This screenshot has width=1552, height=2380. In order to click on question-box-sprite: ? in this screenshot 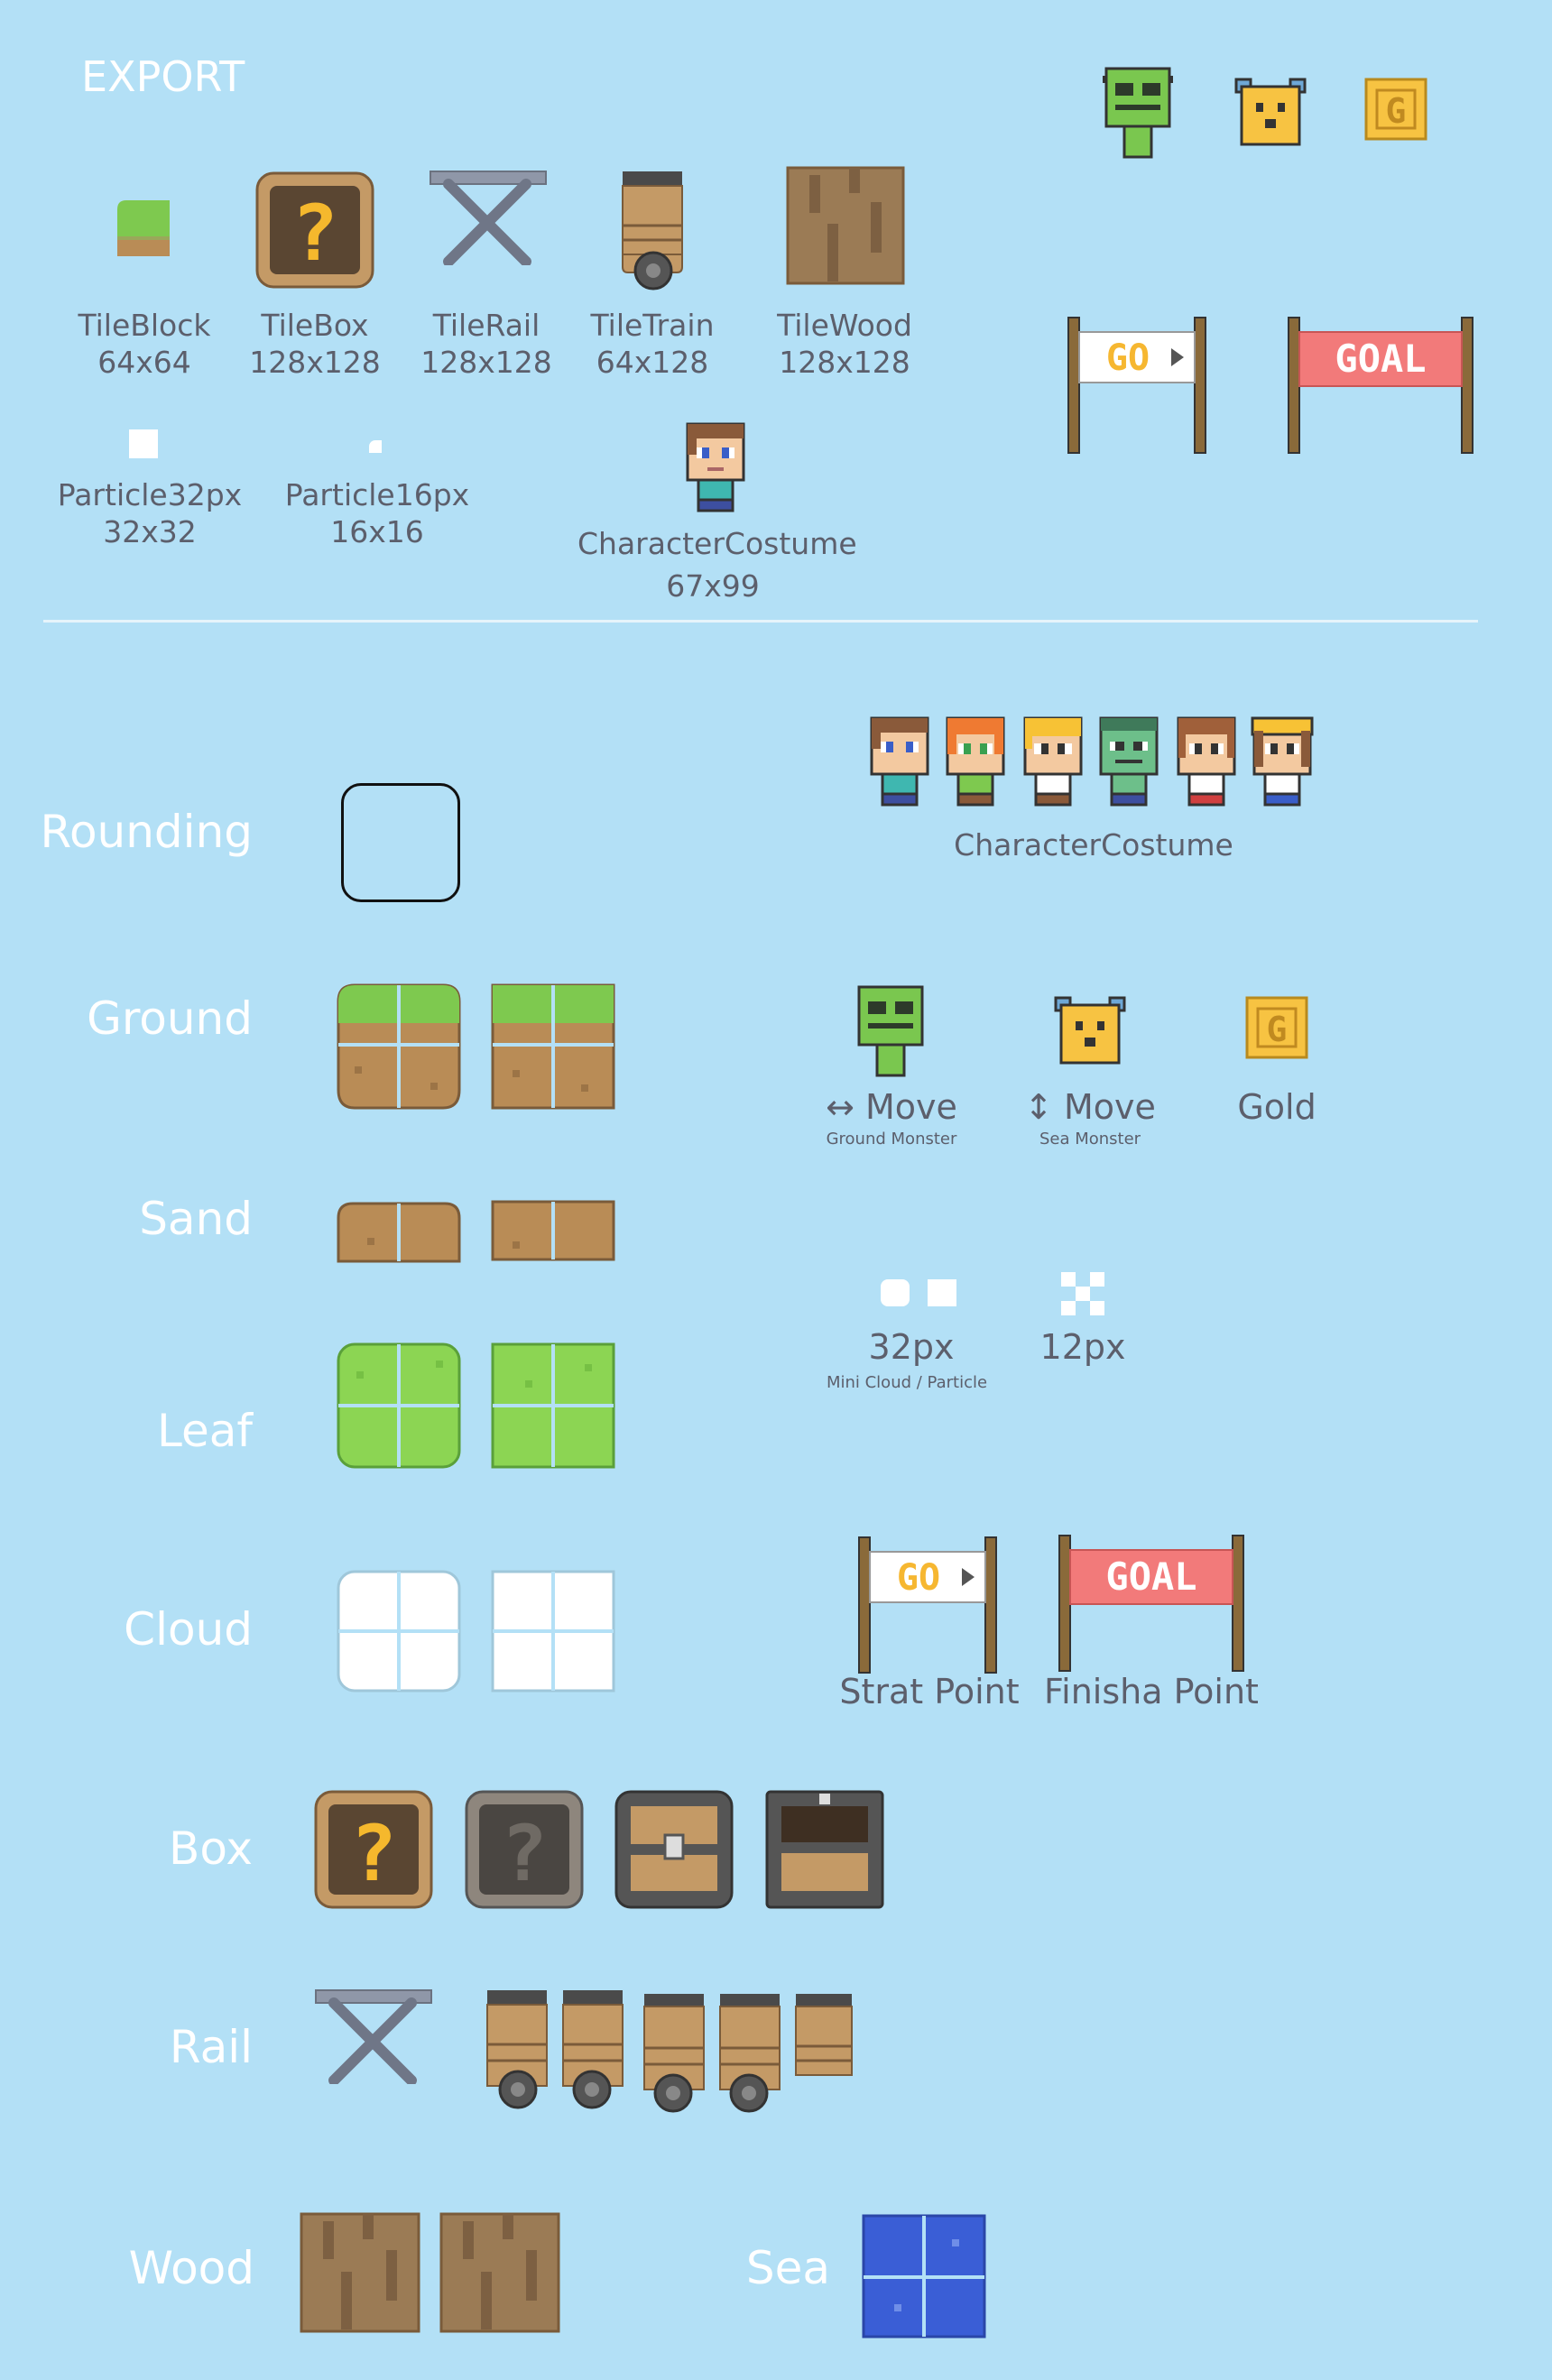, I will do `click(373, 1849)`.